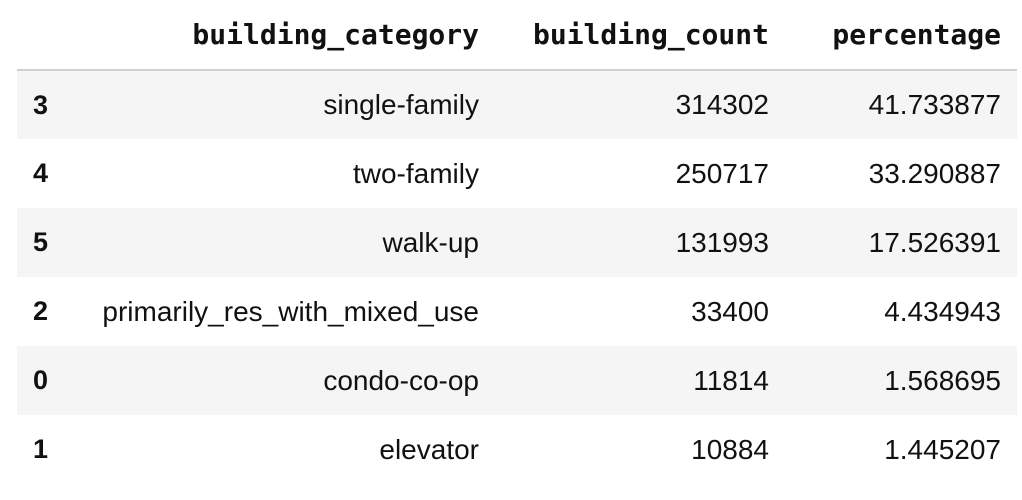 Image resolution: width=1022 pixels, height=500 pixels. What do you see at coordinates (415, 173) in the screenshot?
I see `cell-building-category: two-family` at bounding box center [415, 173].